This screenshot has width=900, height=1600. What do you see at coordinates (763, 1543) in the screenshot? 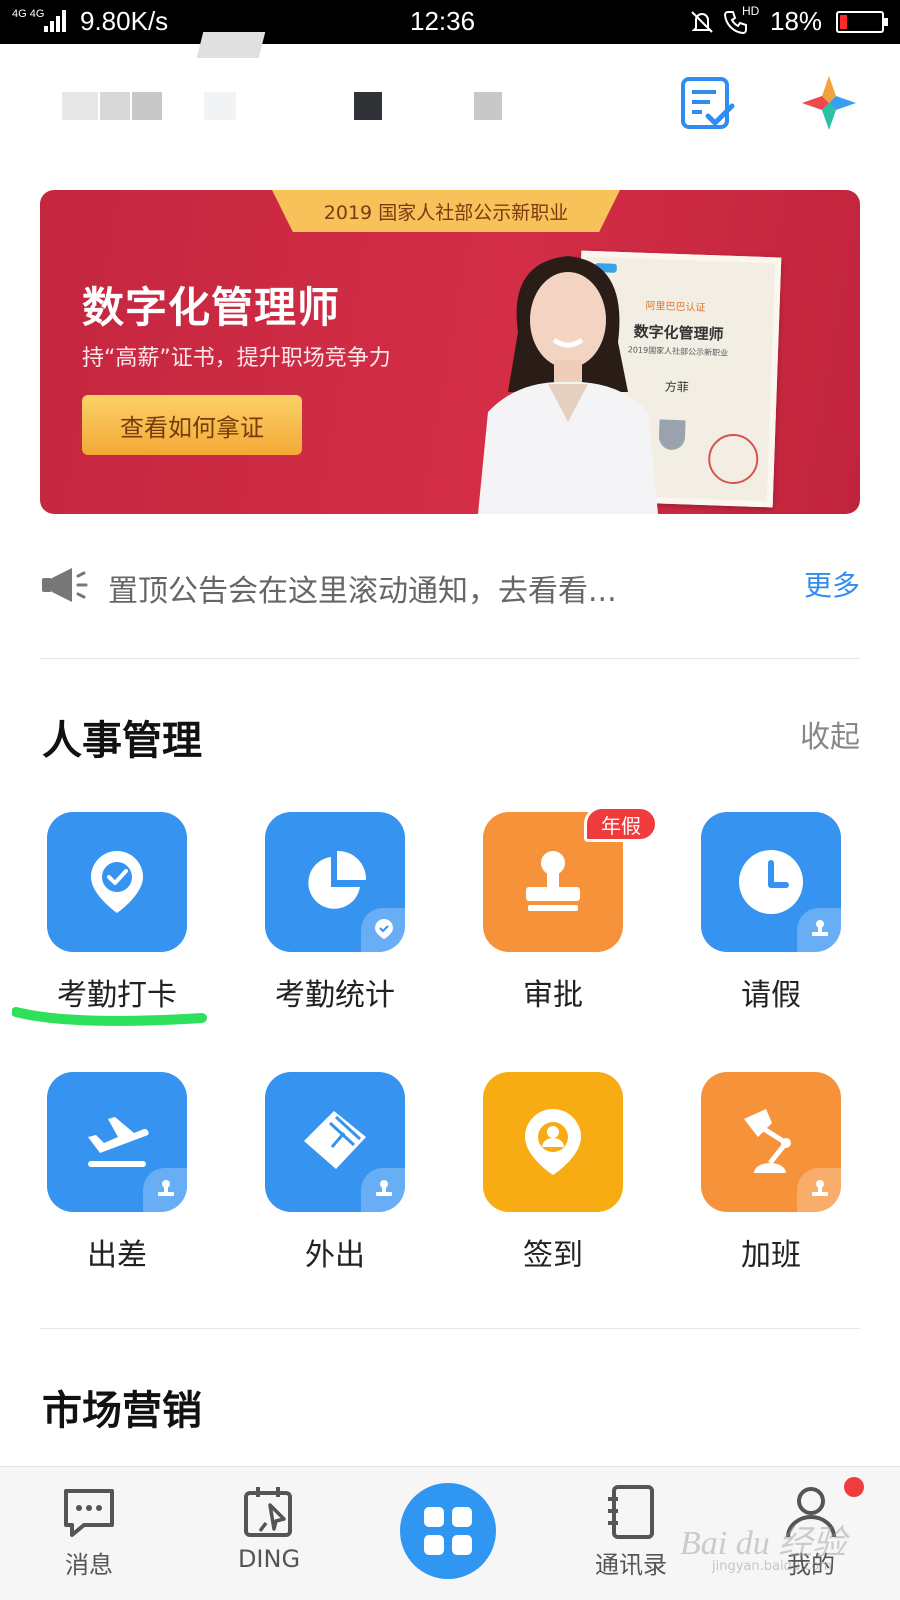
I see `watermark: Bai du 经验` at bounding box center [763, 1543].